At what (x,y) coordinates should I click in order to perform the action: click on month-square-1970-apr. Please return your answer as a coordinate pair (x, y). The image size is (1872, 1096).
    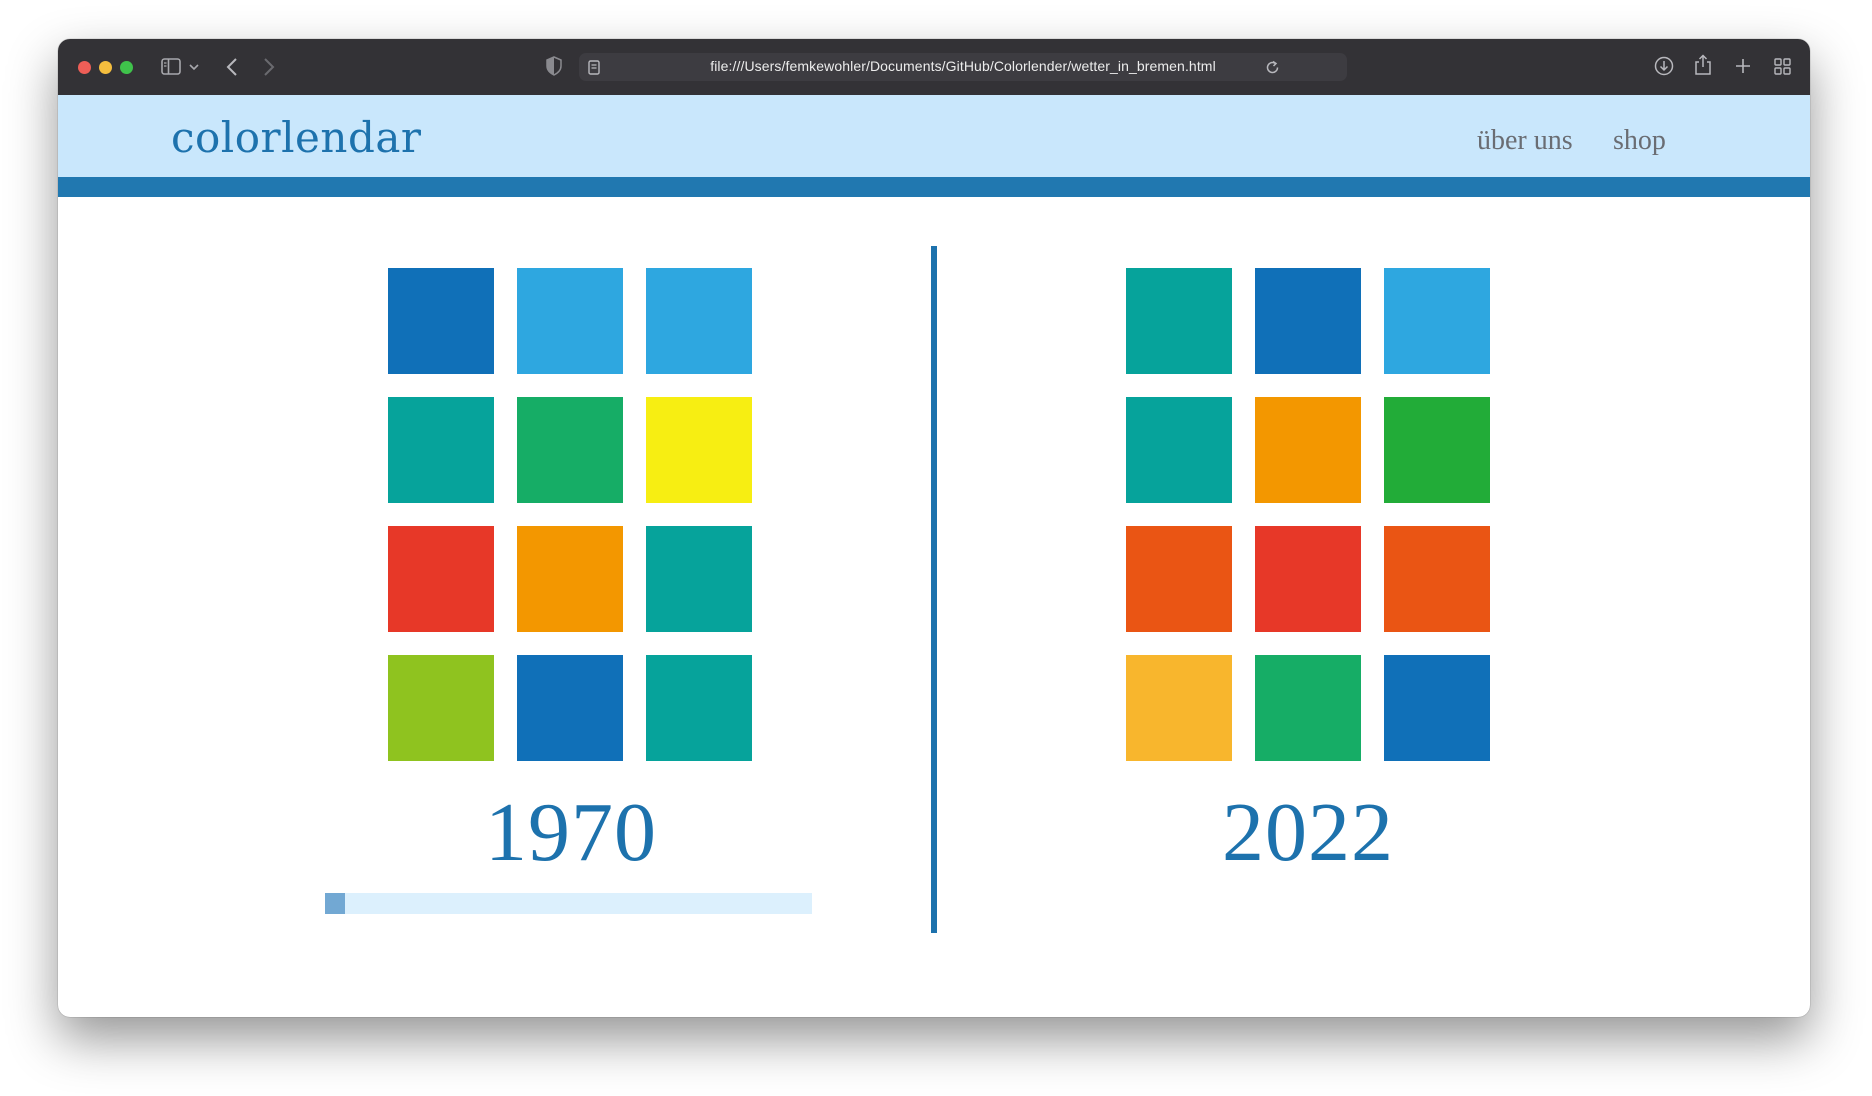
    Looking at the image, I should click on (441, 450).